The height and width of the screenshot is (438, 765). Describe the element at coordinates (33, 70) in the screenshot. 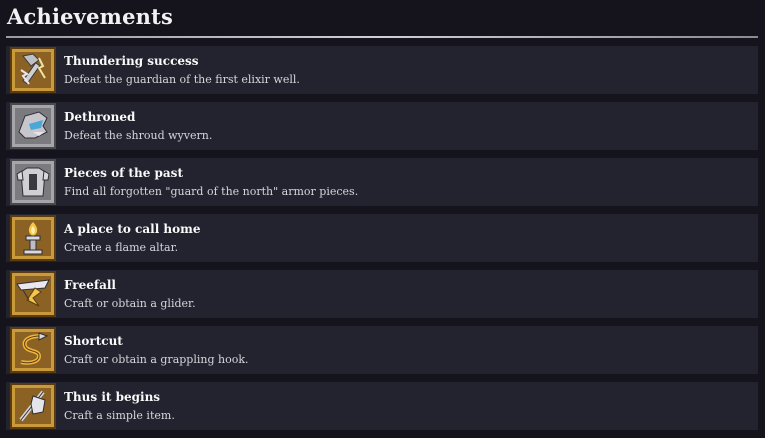

I see `lightning-hammer-icon` at that location.